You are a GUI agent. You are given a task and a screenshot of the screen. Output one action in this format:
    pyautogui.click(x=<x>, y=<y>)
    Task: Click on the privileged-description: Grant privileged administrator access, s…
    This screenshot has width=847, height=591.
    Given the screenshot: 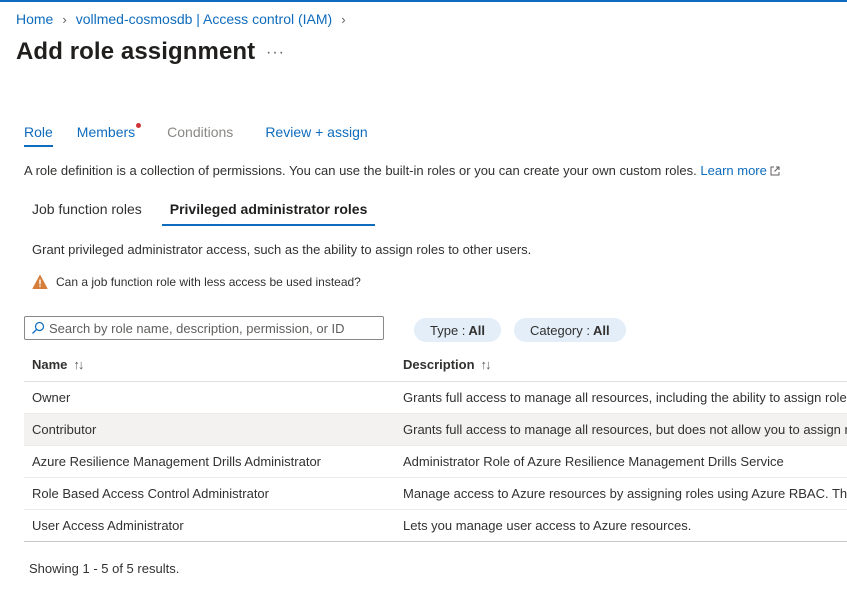 What is the action you would take?
    pyautogui.click(x=282, y=249)
    